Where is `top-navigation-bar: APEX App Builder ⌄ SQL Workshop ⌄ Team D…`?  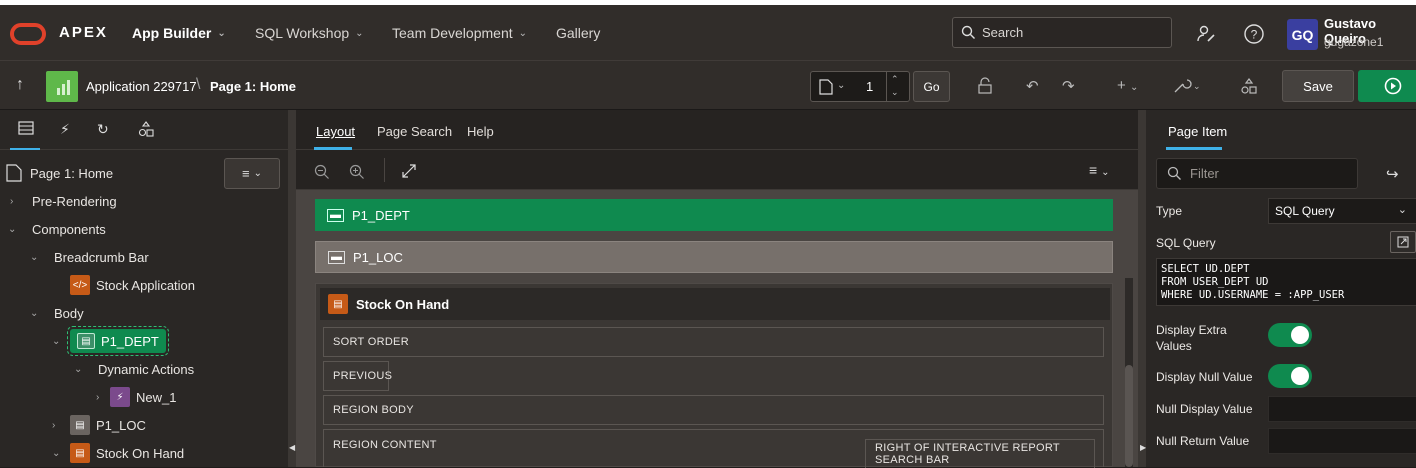 top-navigation-bar: APEX App Builder ⌄ SQL Workshop ⌄ Team D… is located at coordinates (708, 32).